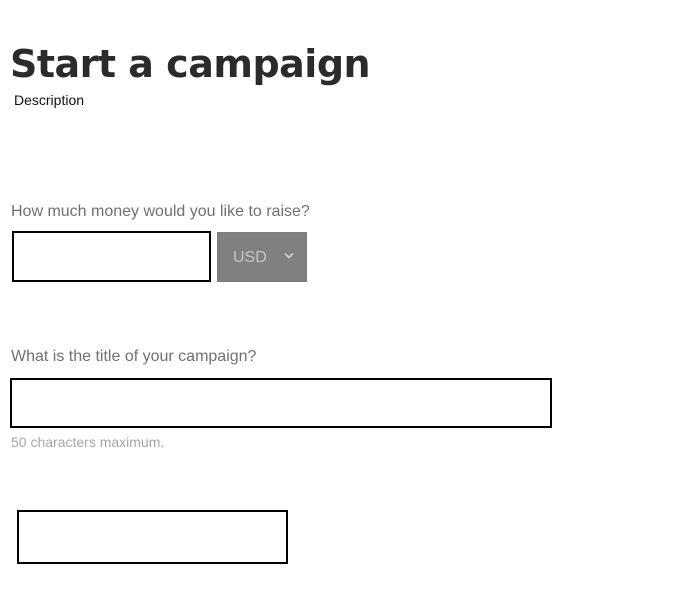  What do you see at coordinates (111, 256) in the screenshot?
I see `amount-input` at bounding box center [111, 256].